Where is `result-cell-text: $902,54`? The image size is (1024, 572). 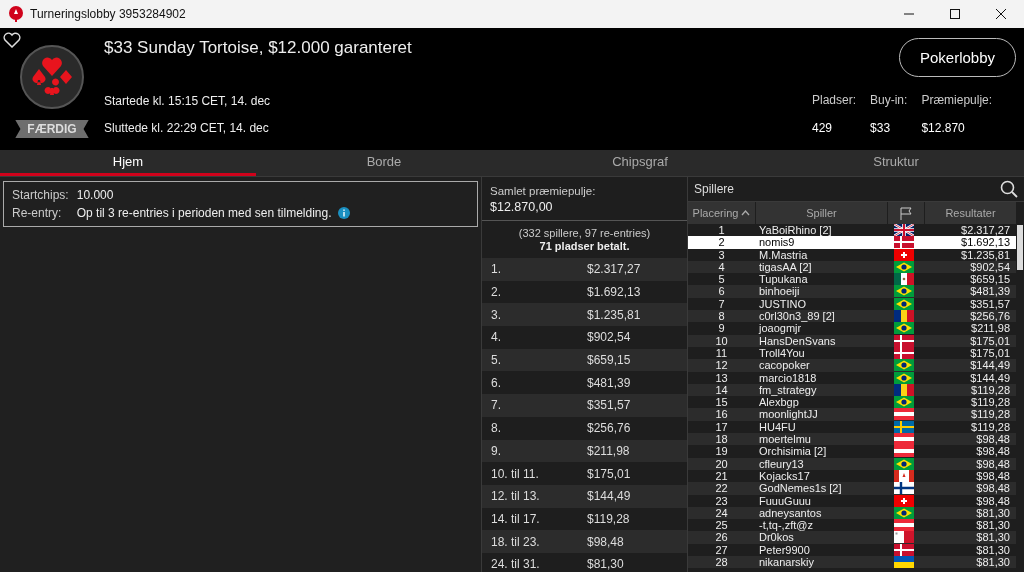
result-cell-text: $902,54 is located at coordinates (990, 267).